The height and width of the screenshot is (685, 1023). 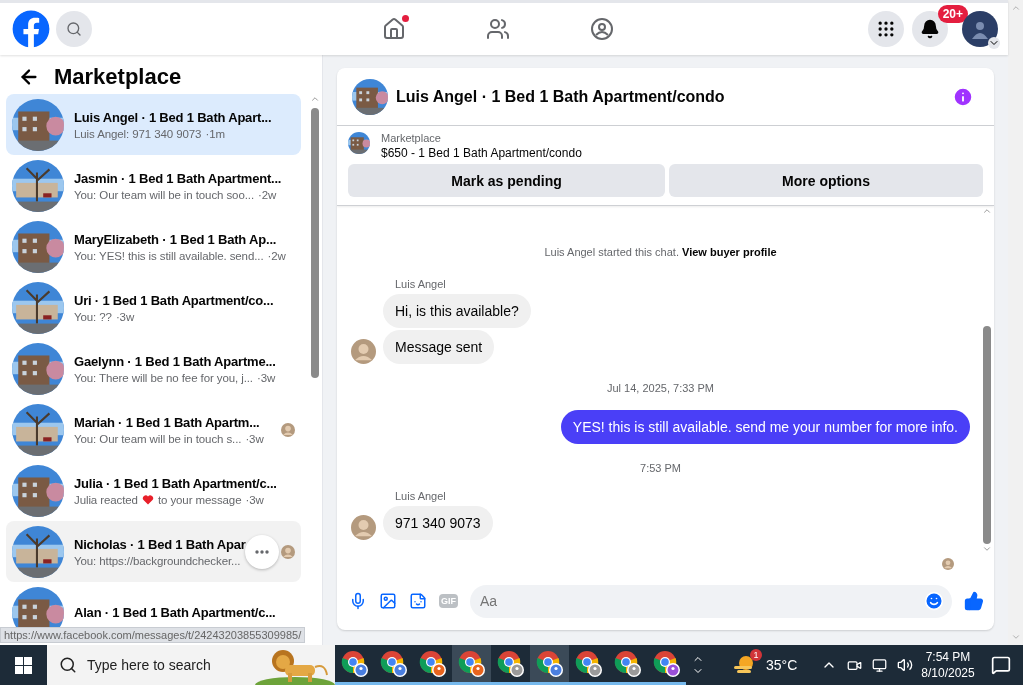 What do you see at coordinates (93, 316) in the screenshot?
I see `message-preview: You: ??` at bounding box center [93, 316].